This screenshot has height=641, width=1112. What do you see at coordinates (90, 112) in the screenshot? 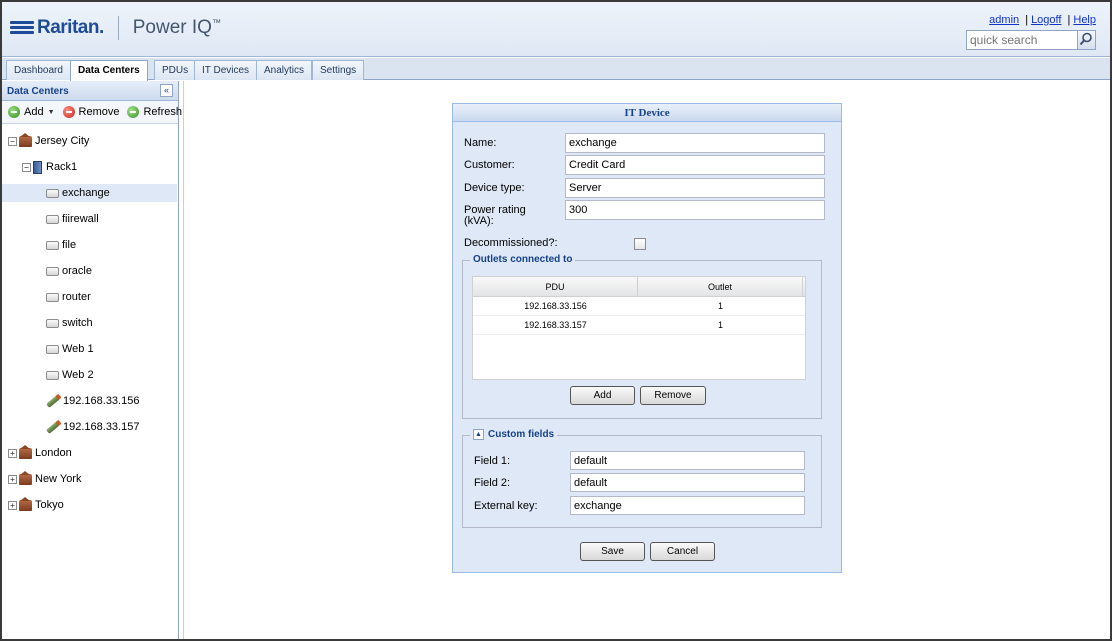
I see `remove-button: Remove` at bounding box center [90, 112].